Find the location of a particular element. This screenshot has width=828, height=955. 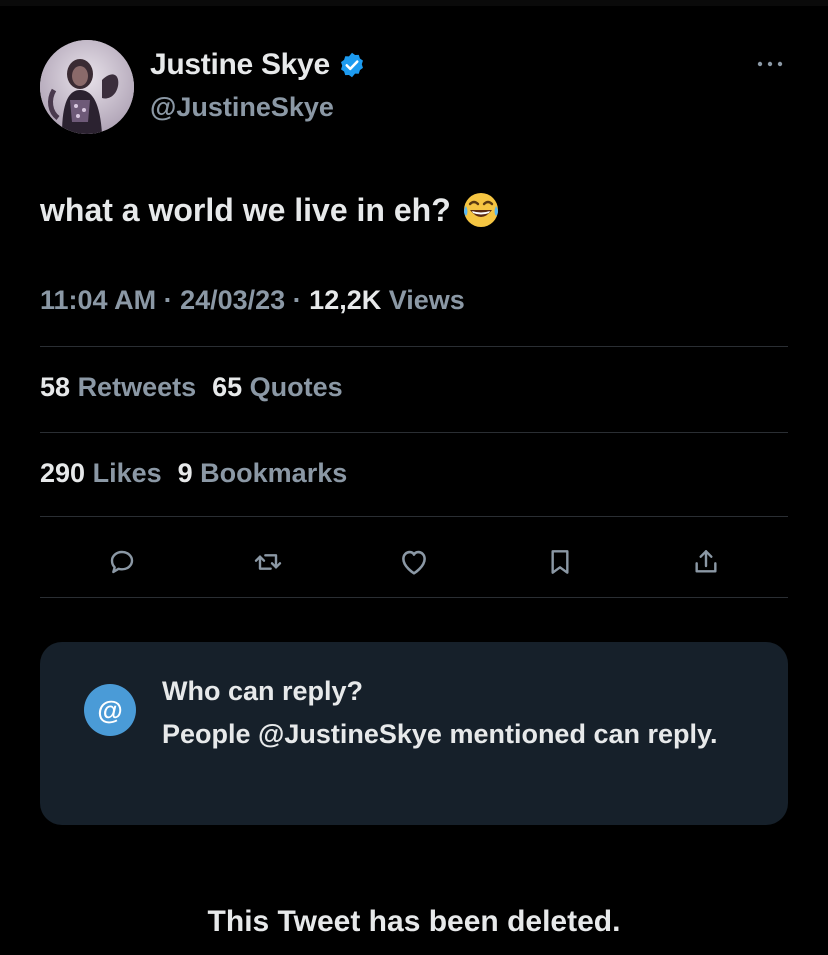

bookmarks-count: 9 is located at coordinates (185, 473).